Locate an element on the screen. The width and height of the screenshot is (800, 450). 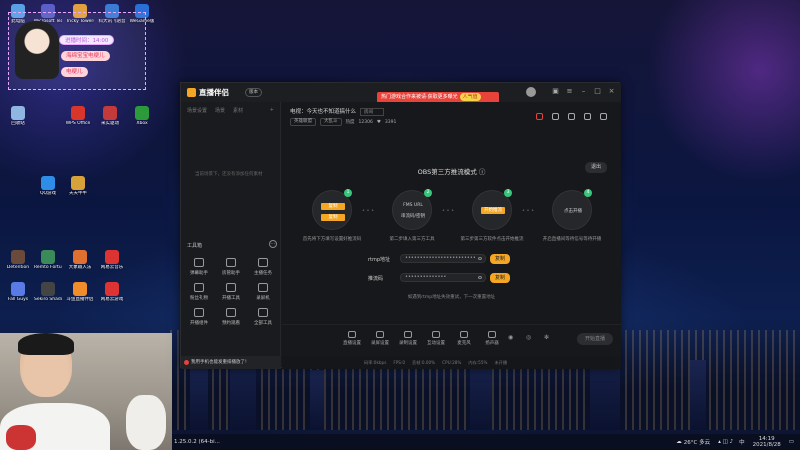
tool-label: 粉丝礼物 is located at coordinates (199, 298).